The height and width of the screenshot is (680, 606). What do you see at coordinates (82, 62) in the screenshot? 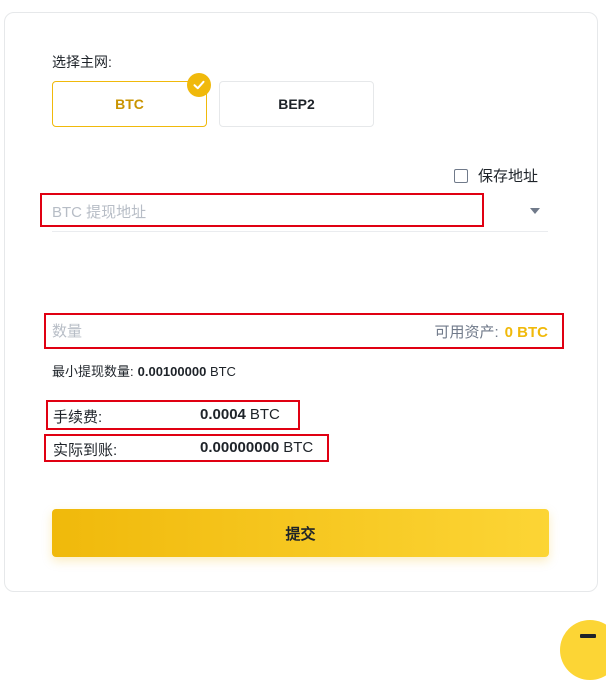
I see `network-label: 选择主网:` at bounding box center [82, 62].